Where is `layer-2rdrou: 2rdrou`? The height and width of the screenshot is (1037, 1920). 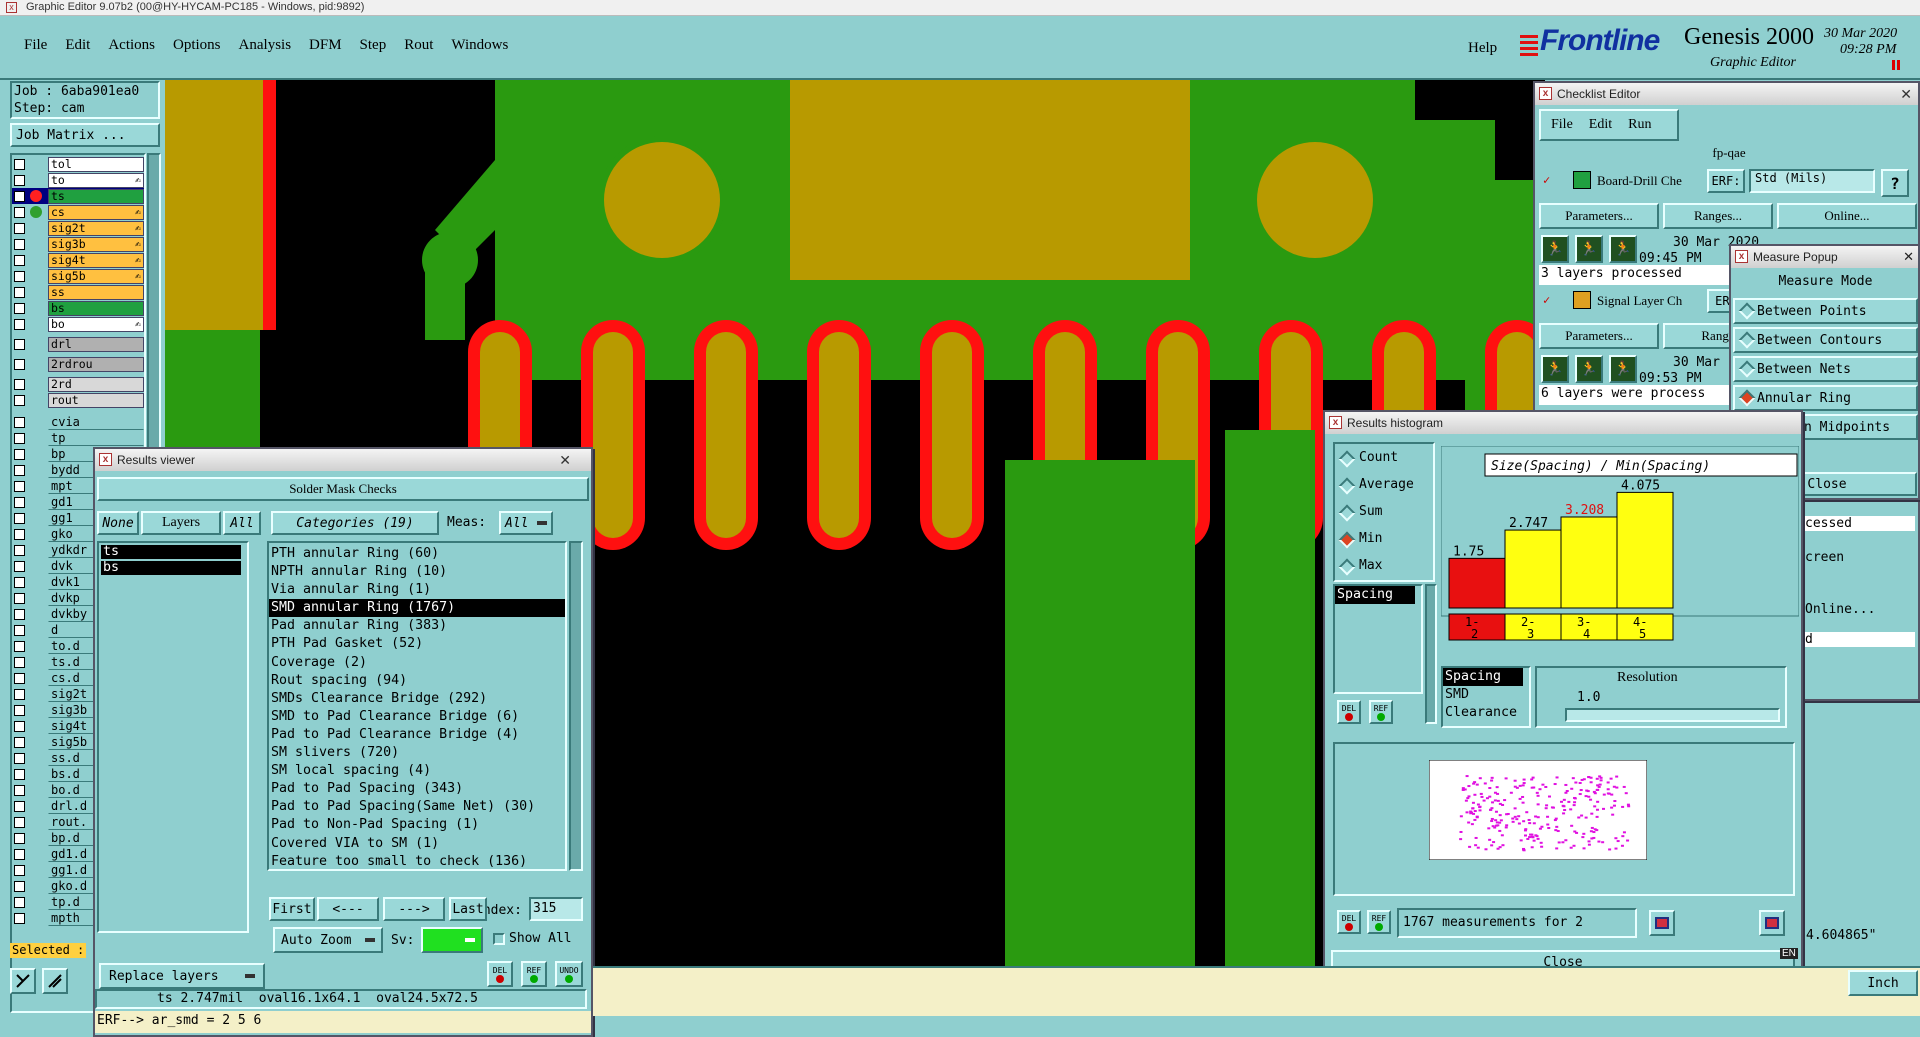
layer-2rdrou: 2rdrou is located at coordinates (96, 364).